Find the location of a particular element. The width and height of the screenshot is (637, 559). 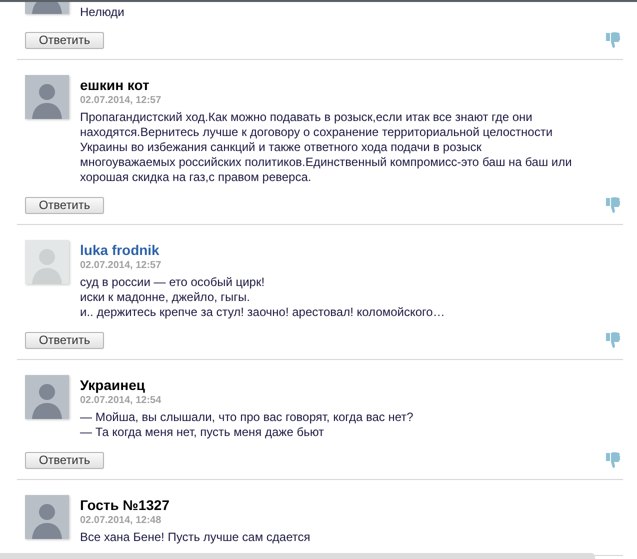

author-name: ешкин кот is located at coordinates (115, 85).